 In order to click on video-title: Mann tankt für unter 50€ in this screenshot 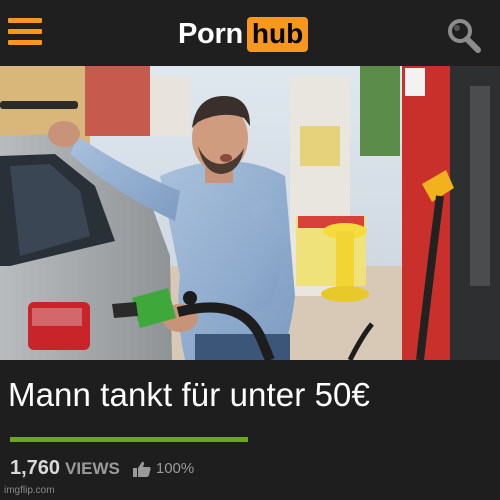, I will do `click(189, 395)`.